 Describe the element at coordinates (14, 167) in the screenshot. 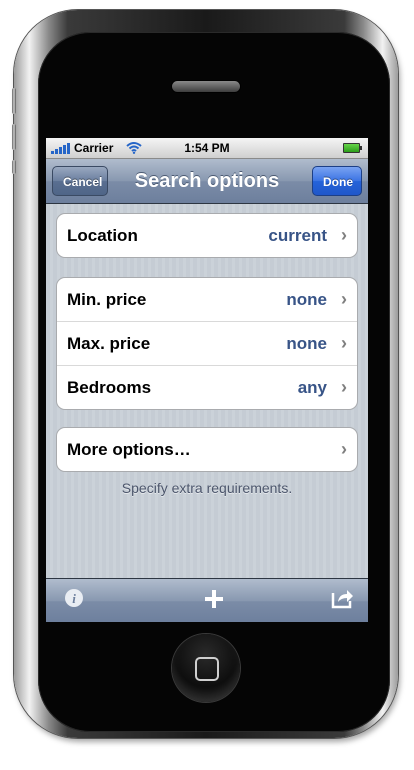

I see `ring-switch` at that location.